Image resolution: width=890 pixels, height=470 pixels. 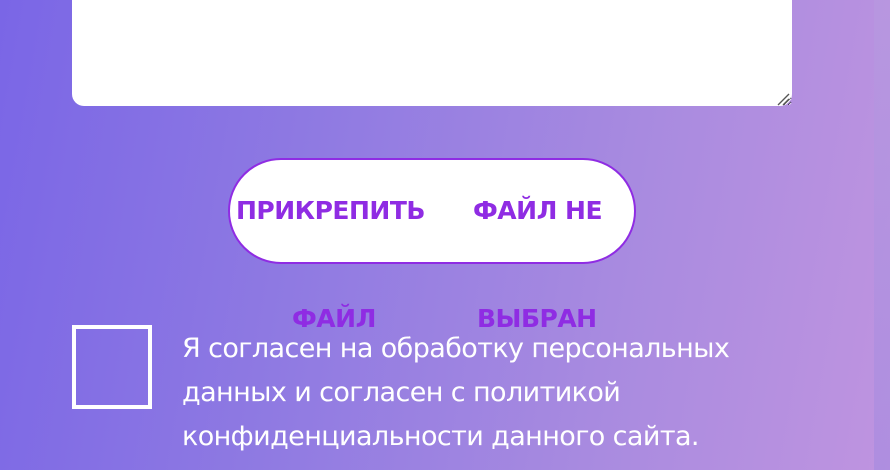 I want to click on attach-file-label: ПРИКРЕПИТЬ, so click(x=330, y=210).